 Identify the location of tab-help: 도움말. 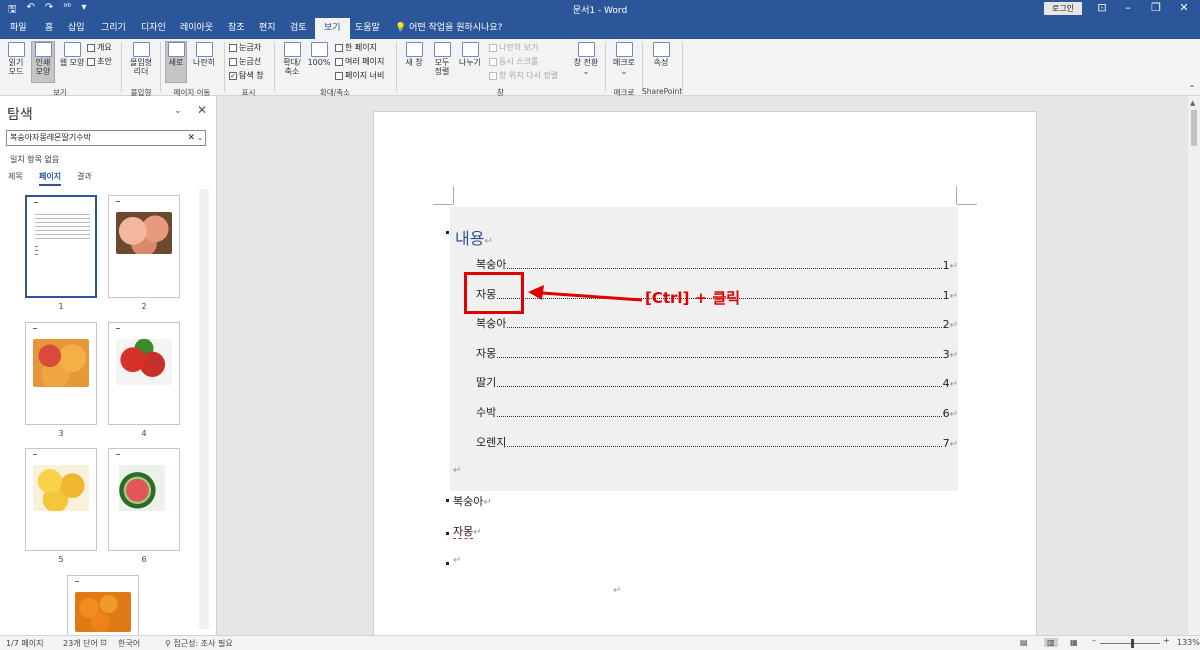
(367, 28).